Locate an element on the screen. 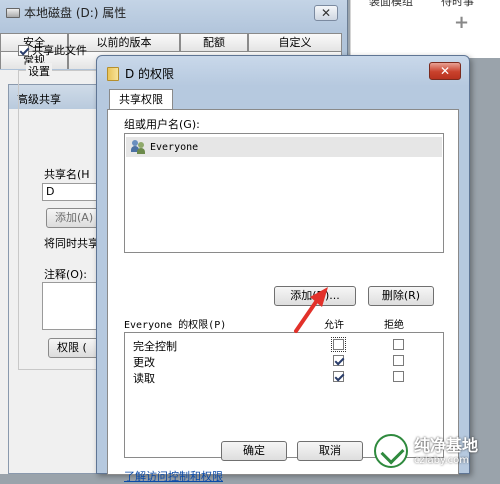 The image size is (500, 484). watermark: 纯净基地 czlaby.com is located at coordinates (436, 451).